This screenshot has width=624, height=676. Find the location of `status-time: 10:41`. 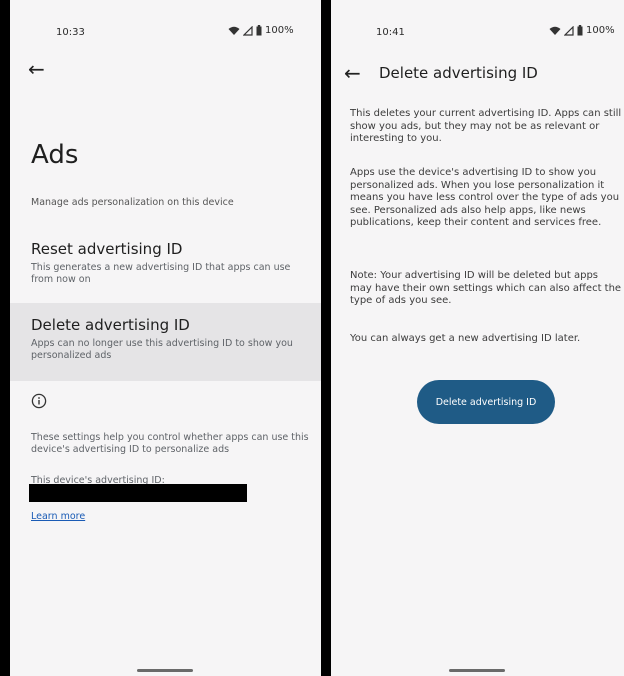

status-time: 10:41 is located at coordinates (390, 32).